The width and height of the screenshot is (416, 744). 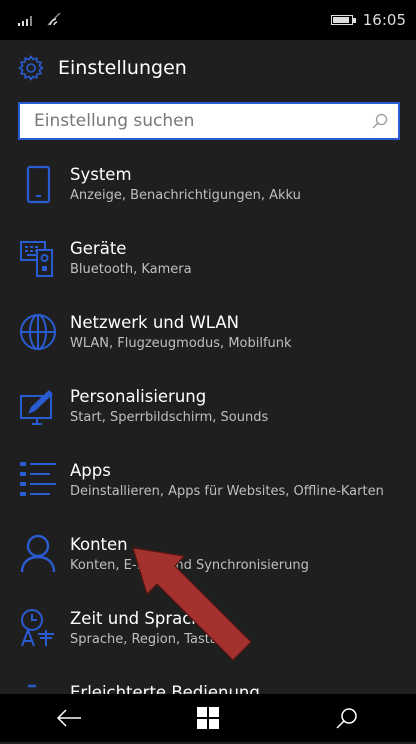 What do you see at coordinates (90, 470) in the screenshot?
I see `settings-item-label: Apps` at bounding box center [90, 470].